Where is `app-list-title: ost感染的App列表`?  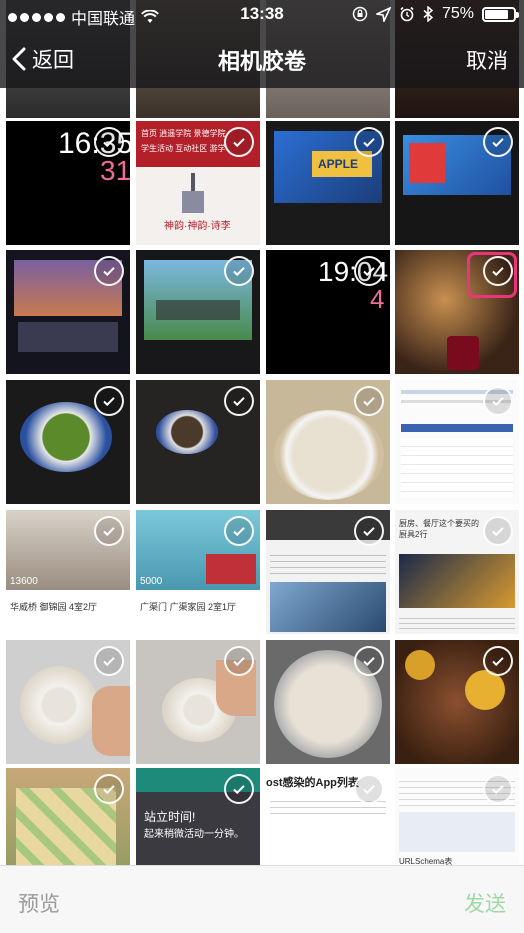
app-list-title: ost感染的App列表 is located at coordinates (312, 783).